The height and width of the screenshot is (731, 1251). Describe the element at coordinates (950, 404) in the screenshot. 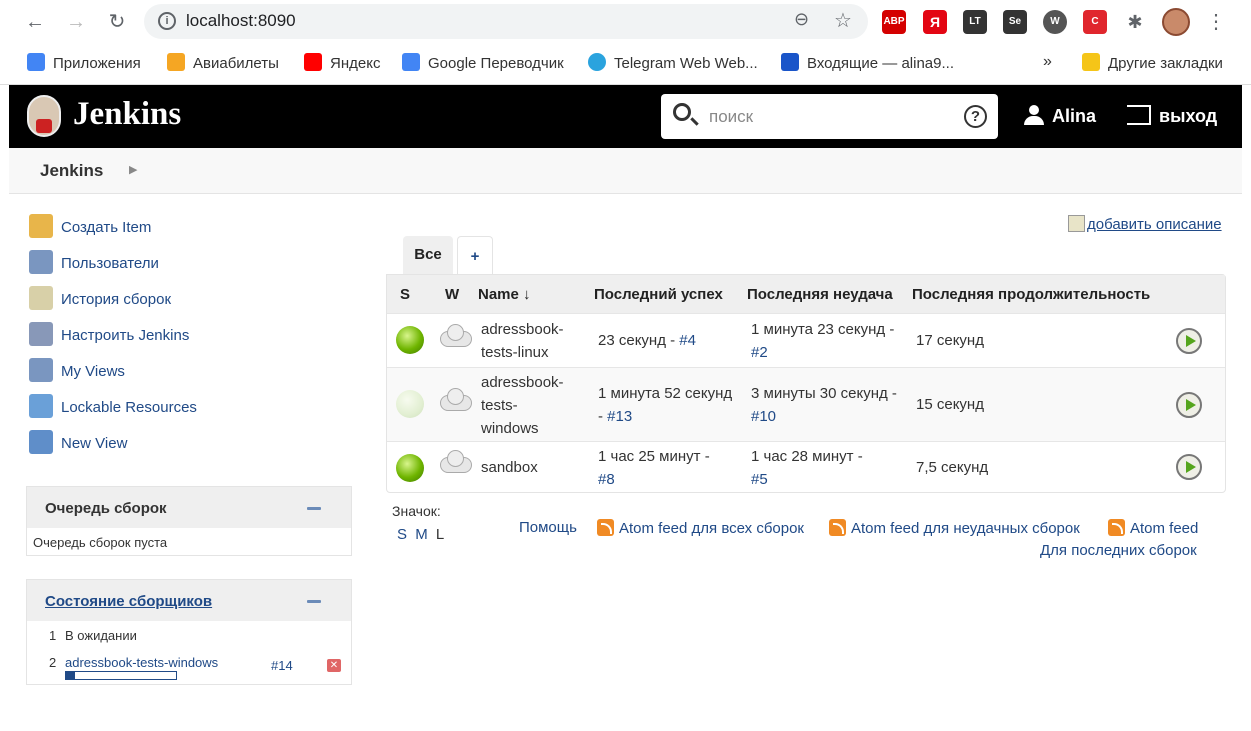

I see `last-duration: 15 секунд` at that location.